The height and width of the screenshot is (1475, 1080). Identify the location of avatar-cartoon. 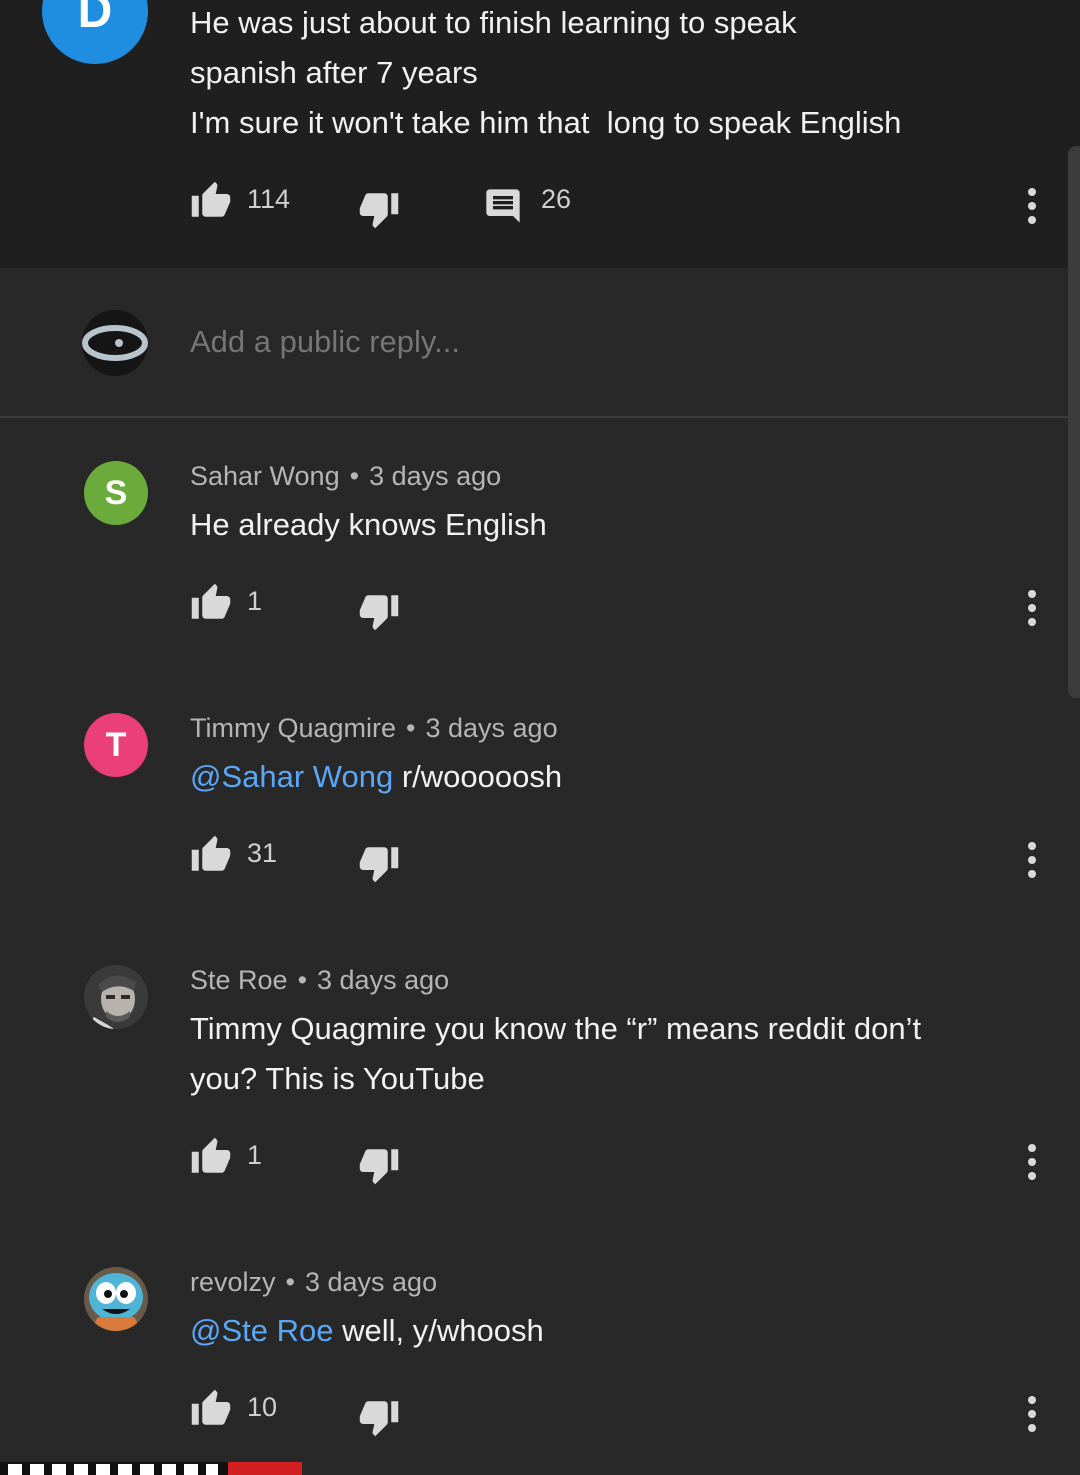
(116, 1299).